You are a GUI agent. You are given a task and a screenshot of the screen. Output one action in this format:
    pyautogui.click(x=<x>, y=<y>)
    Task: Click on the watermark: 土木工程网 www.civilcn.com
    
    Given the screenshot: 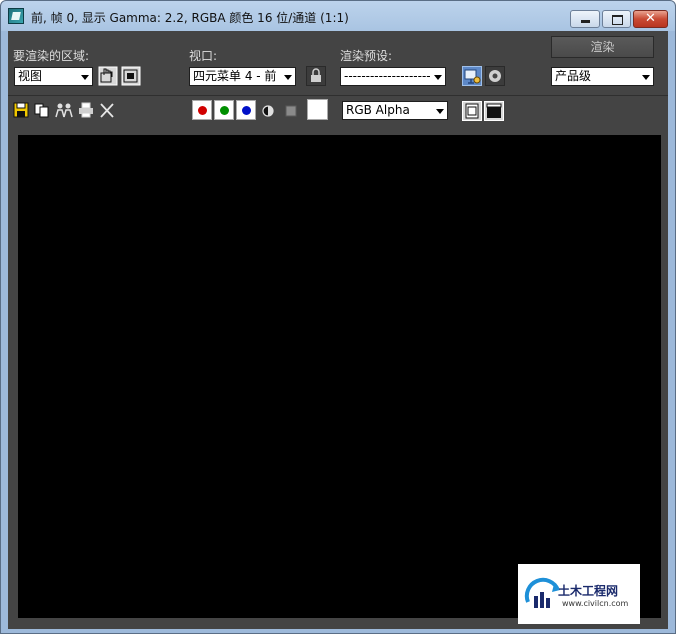 What is the action you would take?
    pyautogui.click(x=579, y=594)
    